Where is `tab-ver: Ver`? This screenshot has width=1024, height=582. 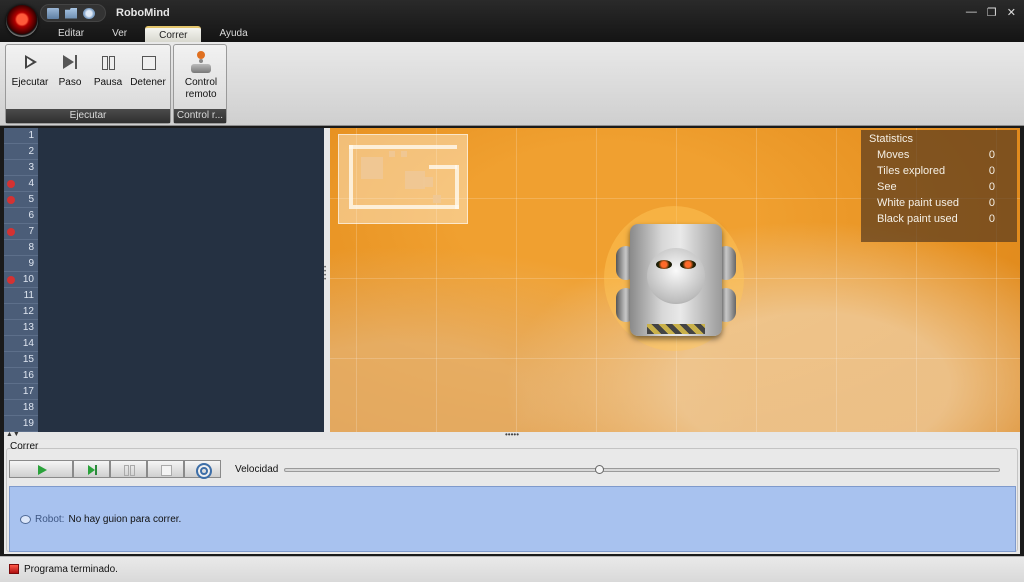 tab-ver: Ver is located at coordinates (119, 34).